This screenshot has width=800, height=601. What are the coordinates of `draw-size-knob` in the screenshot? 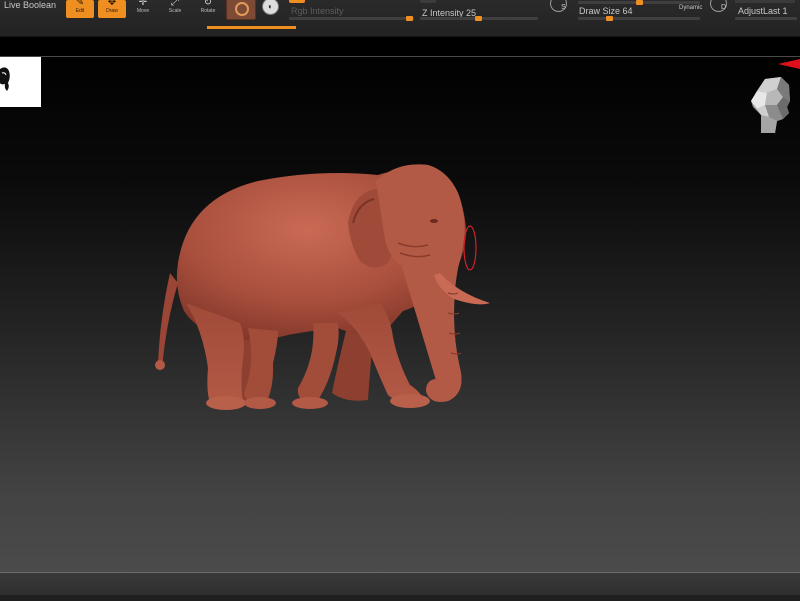 It's located at (609, 18).